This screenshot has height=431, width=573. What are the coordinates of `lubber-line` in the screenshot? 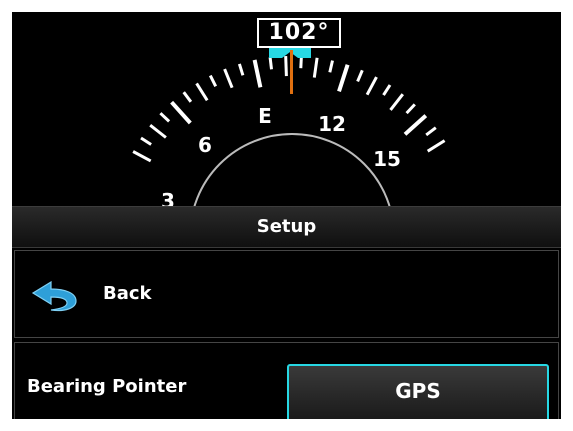 It's located at (291, 72).